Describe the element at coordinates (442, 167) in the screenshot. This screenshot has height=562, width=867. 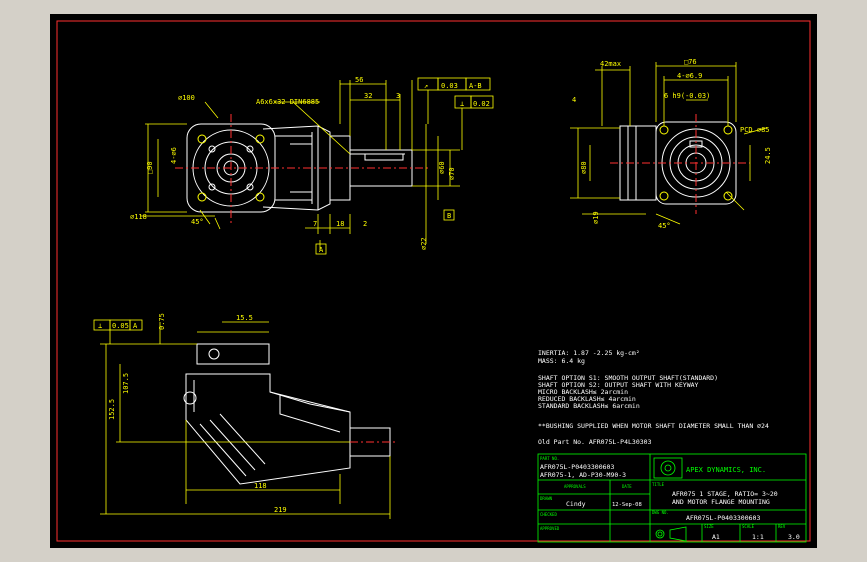
I see `label-dim-60: ⌀60` at that location.